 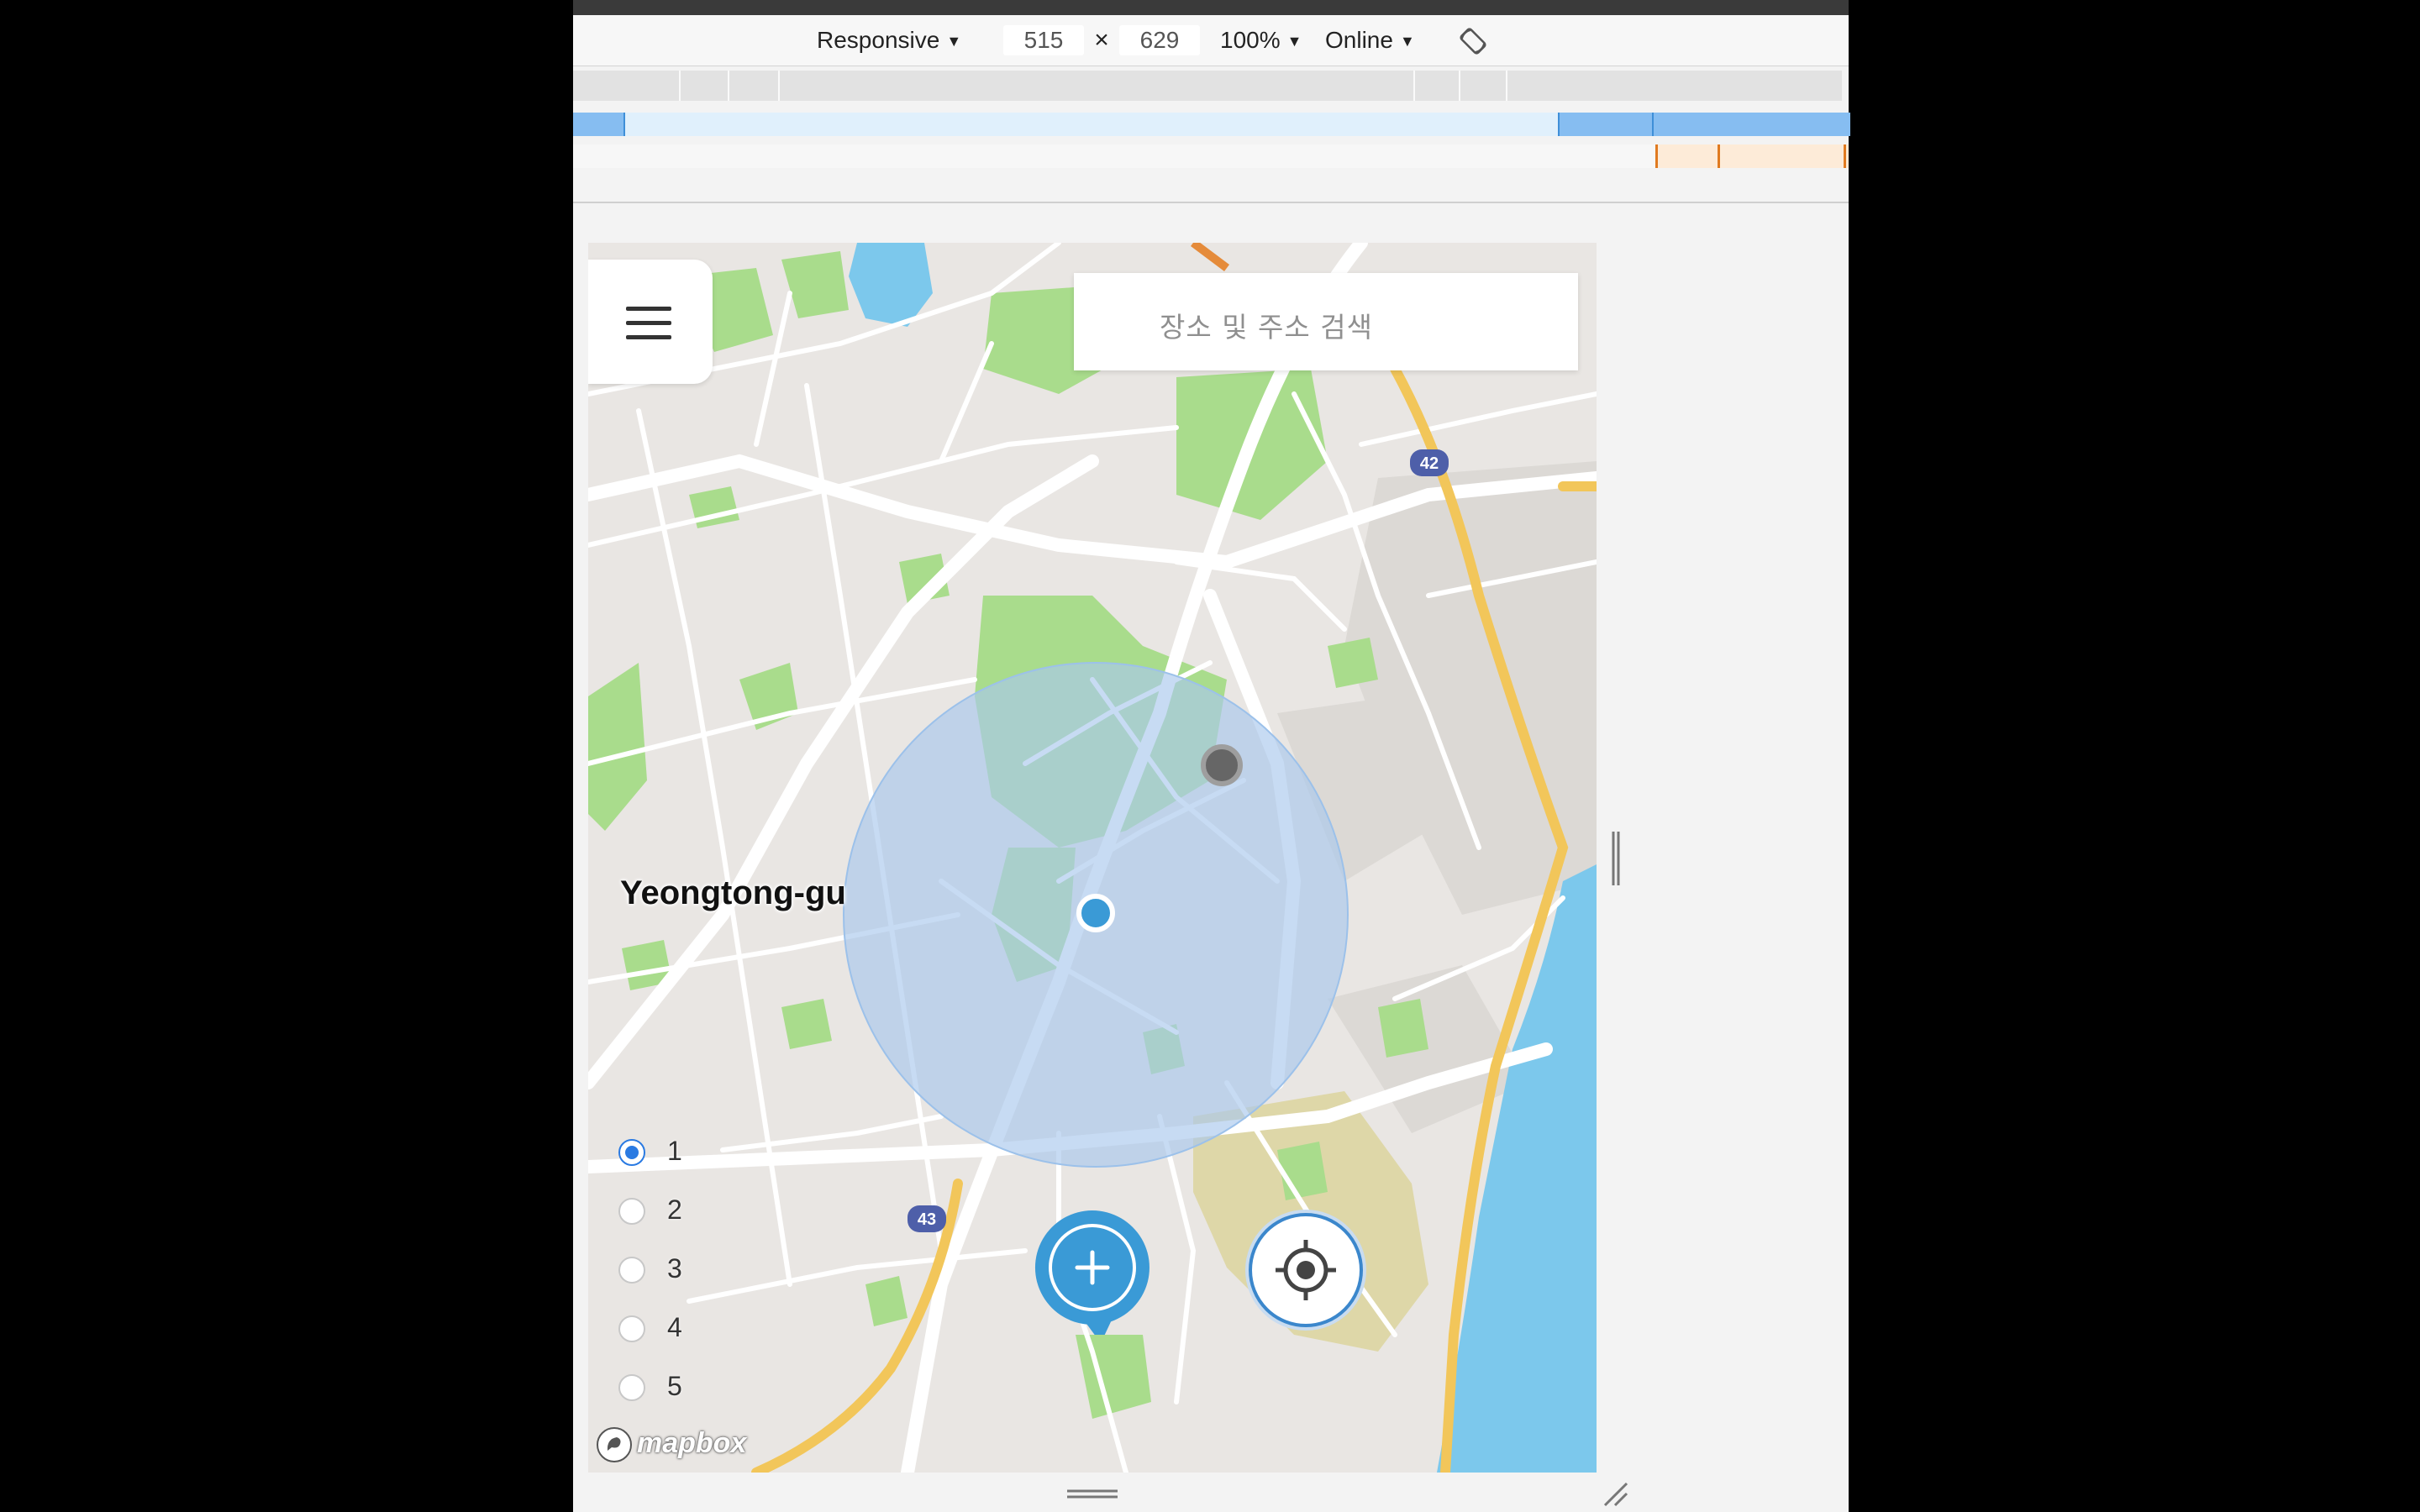 What do you see at coordinates (648, 309) in the screenshot?
I see `hamburger-icon` at bounding box center [648, 309].